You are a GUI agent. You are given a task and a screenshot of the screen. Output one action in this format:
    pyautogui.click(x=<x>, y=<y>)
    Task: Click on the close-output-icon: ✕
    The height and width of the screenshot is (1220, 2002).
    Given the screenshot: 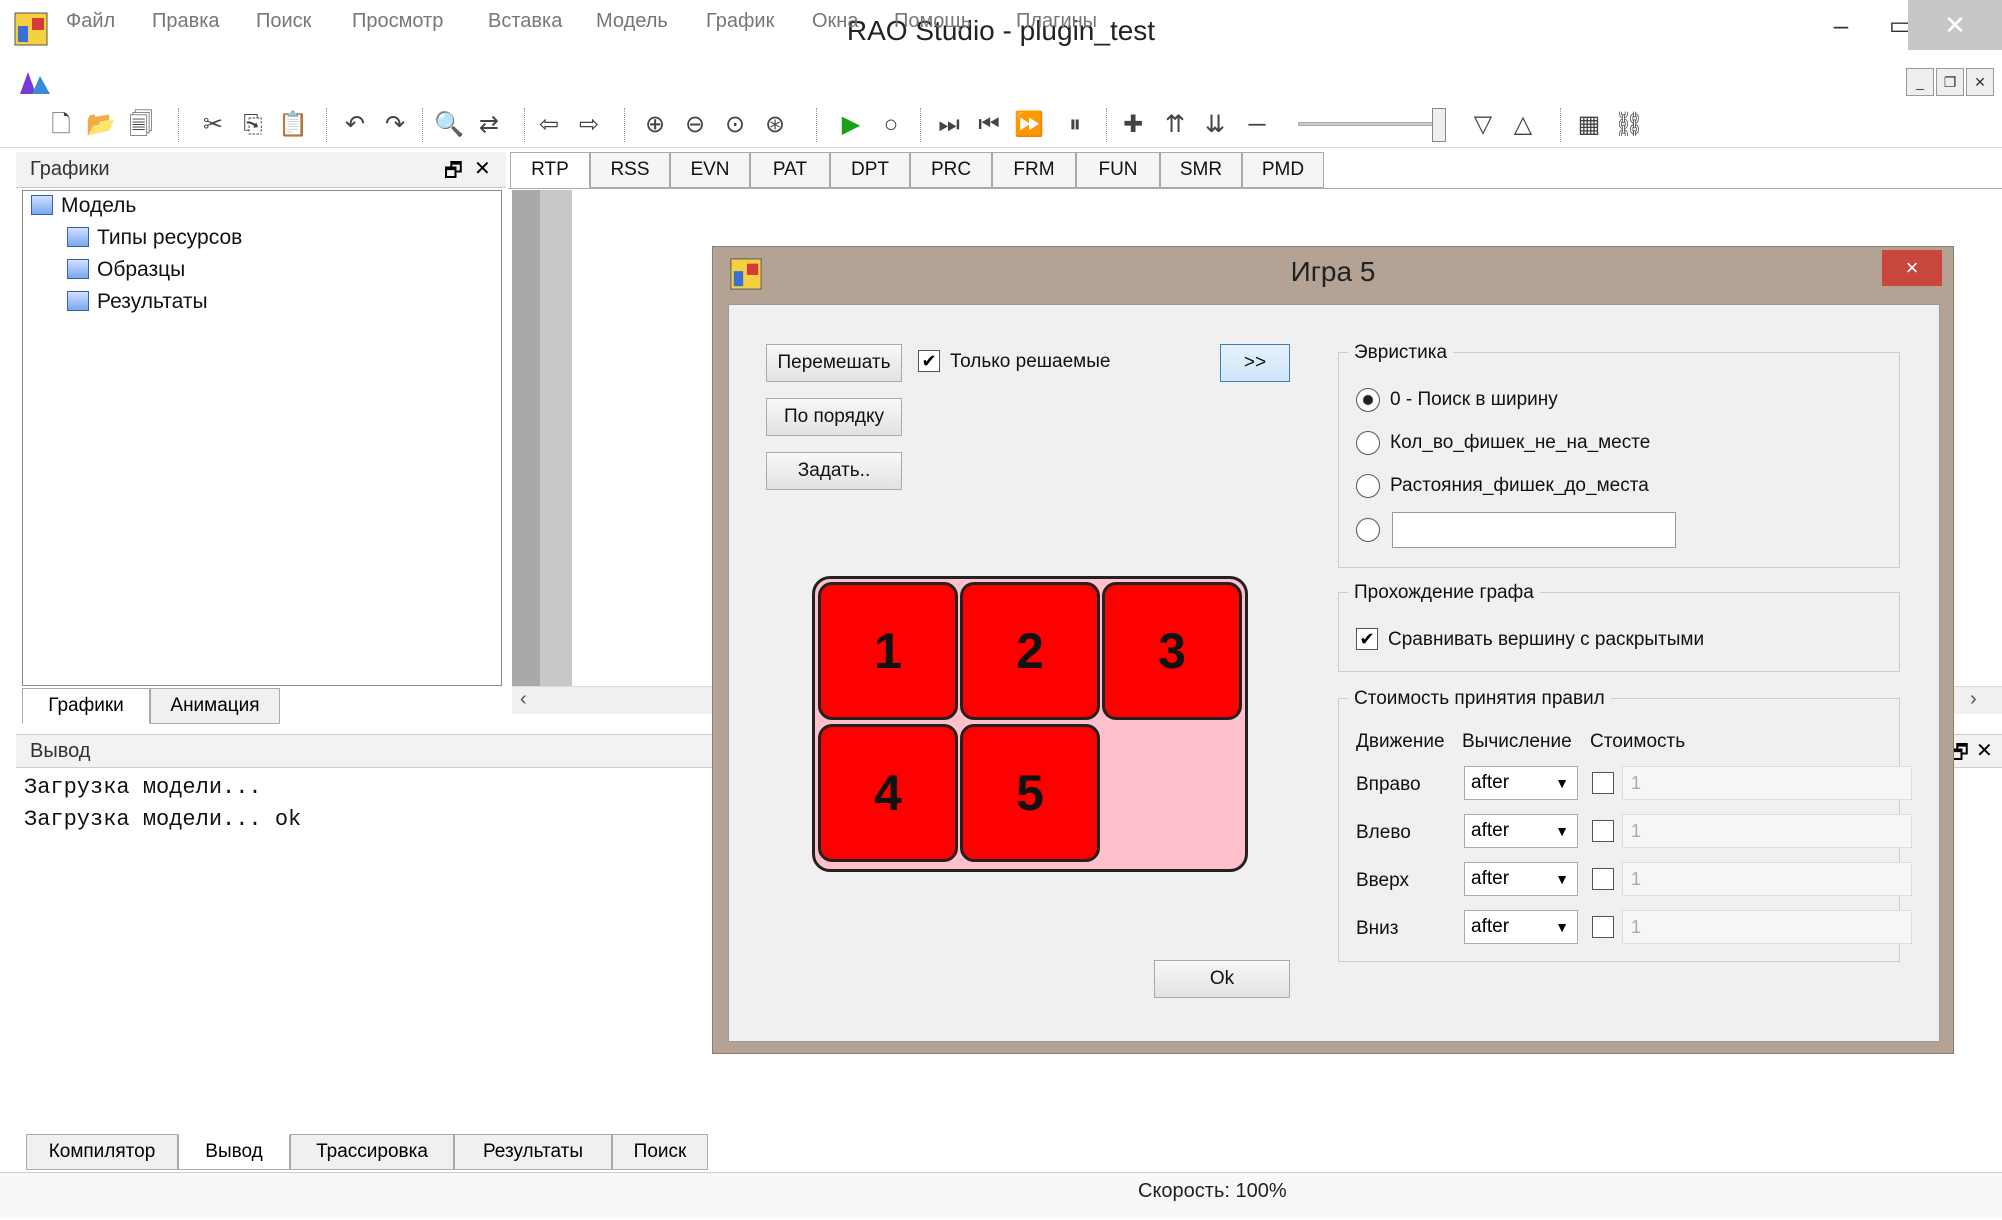 What is the action you would take?
    pyautogui.click(x=1984, y=750)
    